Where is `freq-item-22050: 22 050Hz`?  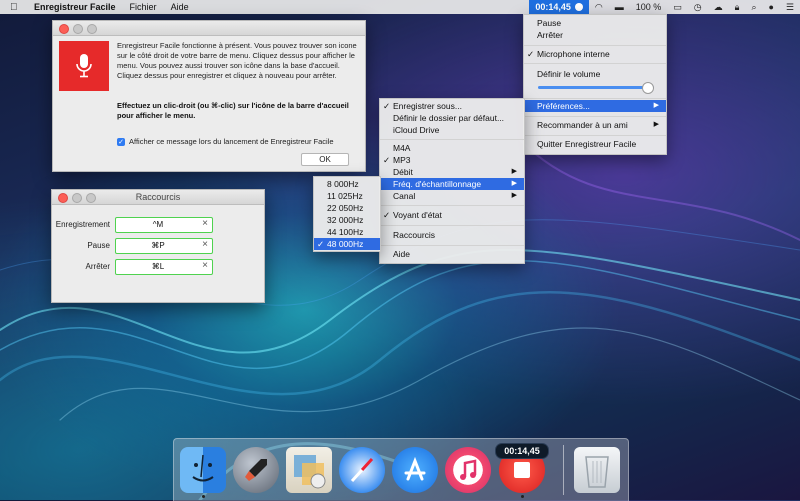 freq-item-22050: 22 050Hz is located at coordinates (347, 208).